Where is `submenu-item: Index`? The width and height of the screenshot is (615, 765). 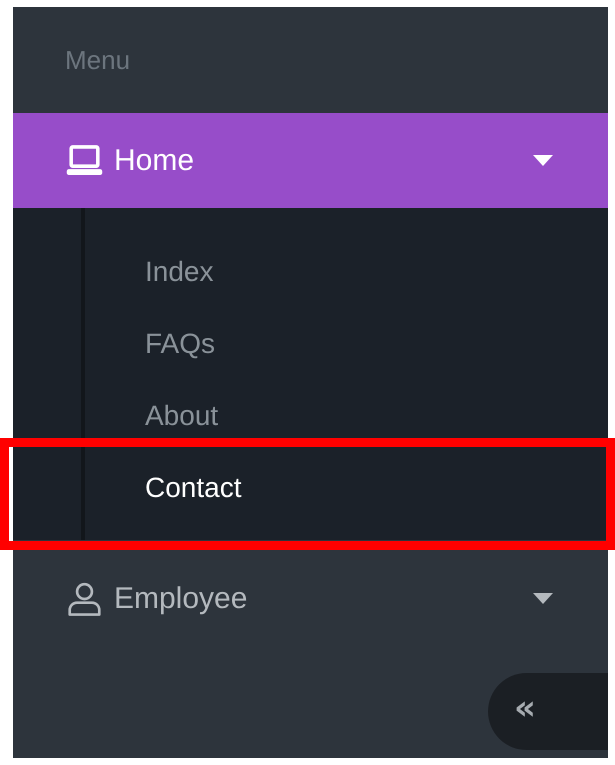
submenu-item: Index is located at coordinates (346, 272).